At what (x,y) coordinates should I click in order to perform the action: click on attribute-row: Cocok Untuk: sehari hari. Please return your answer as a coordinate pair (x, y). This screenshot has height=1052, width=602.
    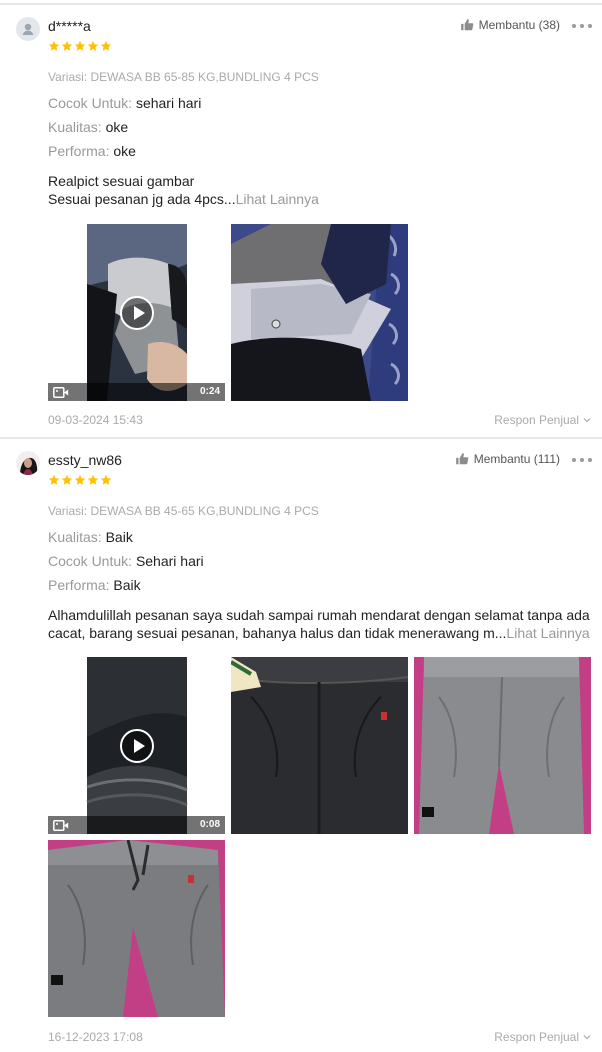
    Looking at the image, I should click on (124, 103).